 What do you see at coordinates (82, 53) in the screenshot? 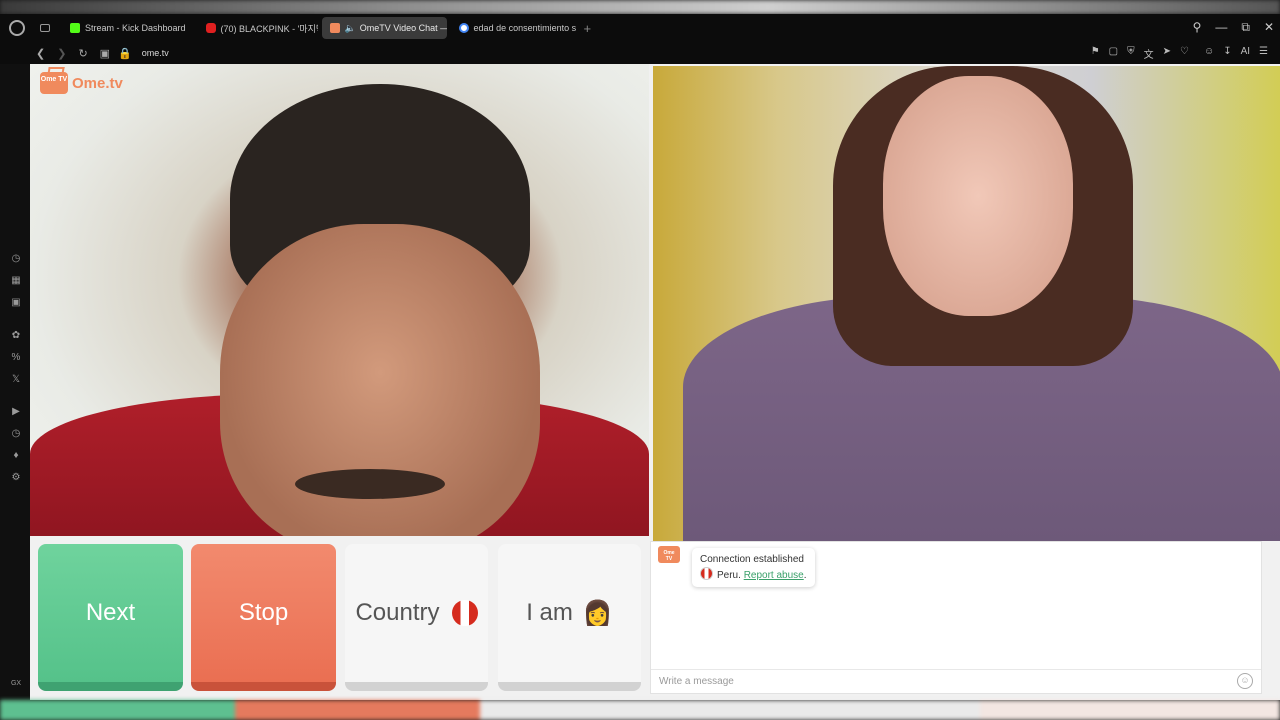
I see `reload-icon: ↻` at bounding box center [82, 53].